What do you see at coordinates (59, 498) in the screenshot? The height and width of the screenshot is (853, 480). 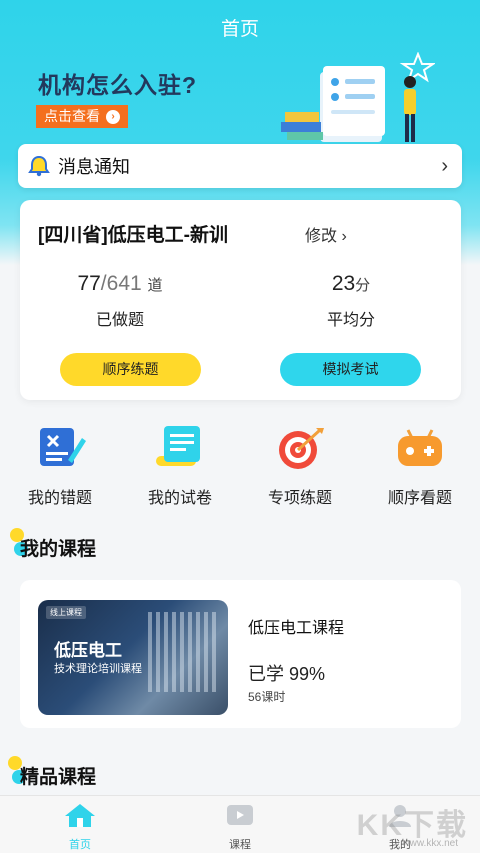 I see `quick-label: 我的错题` at bounding box center [59, 498].